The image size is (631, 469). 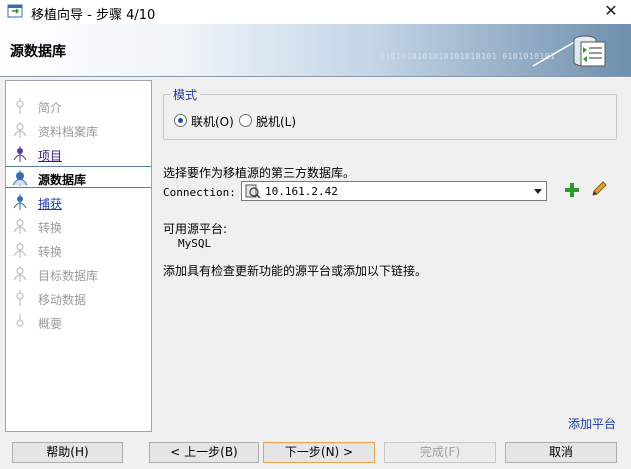 I want to click on nav-step-summary: 概要, so click(x=78, y=322).